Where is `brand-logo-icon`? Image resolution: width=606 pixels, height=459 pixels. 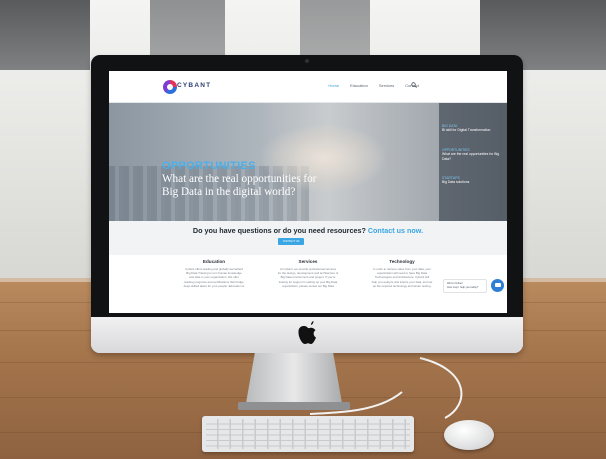 brand-logo-icon is located at coordinates (170, 87).